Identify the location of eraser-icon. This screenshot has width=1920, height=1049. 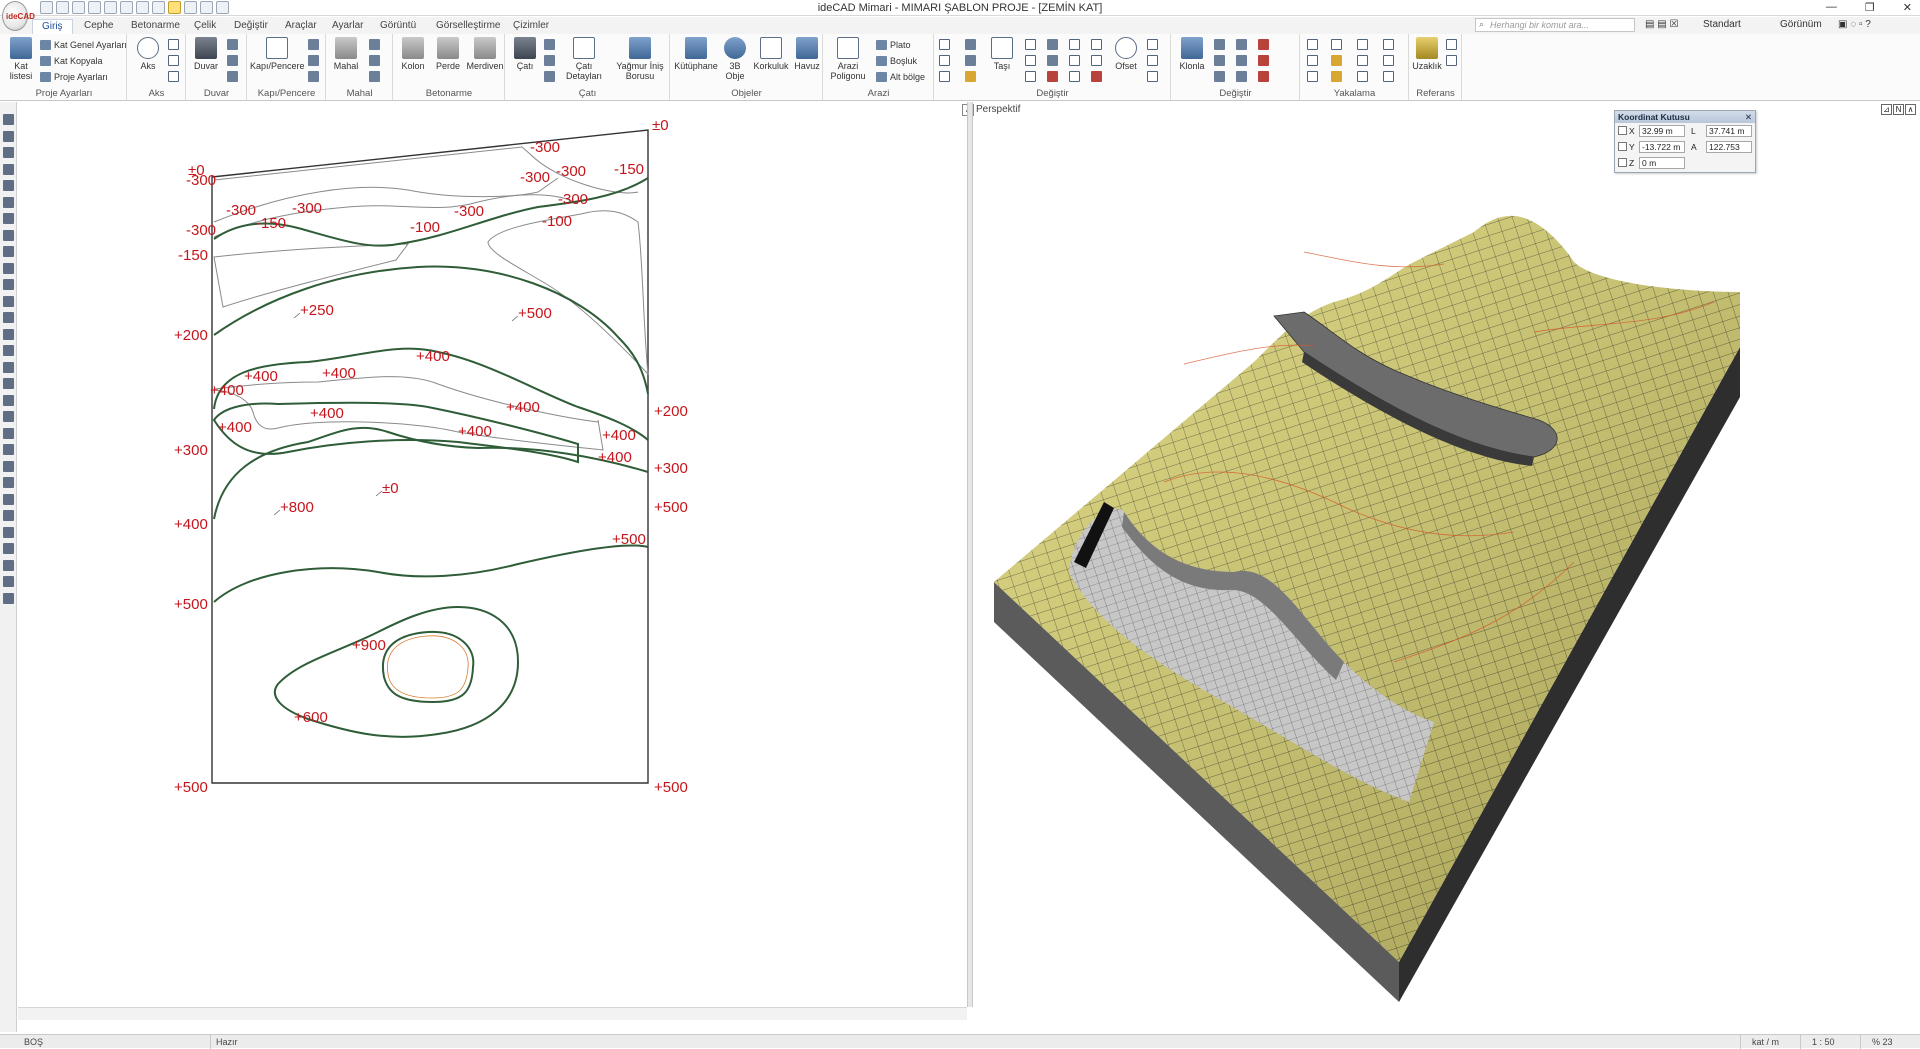
(1263, 76).